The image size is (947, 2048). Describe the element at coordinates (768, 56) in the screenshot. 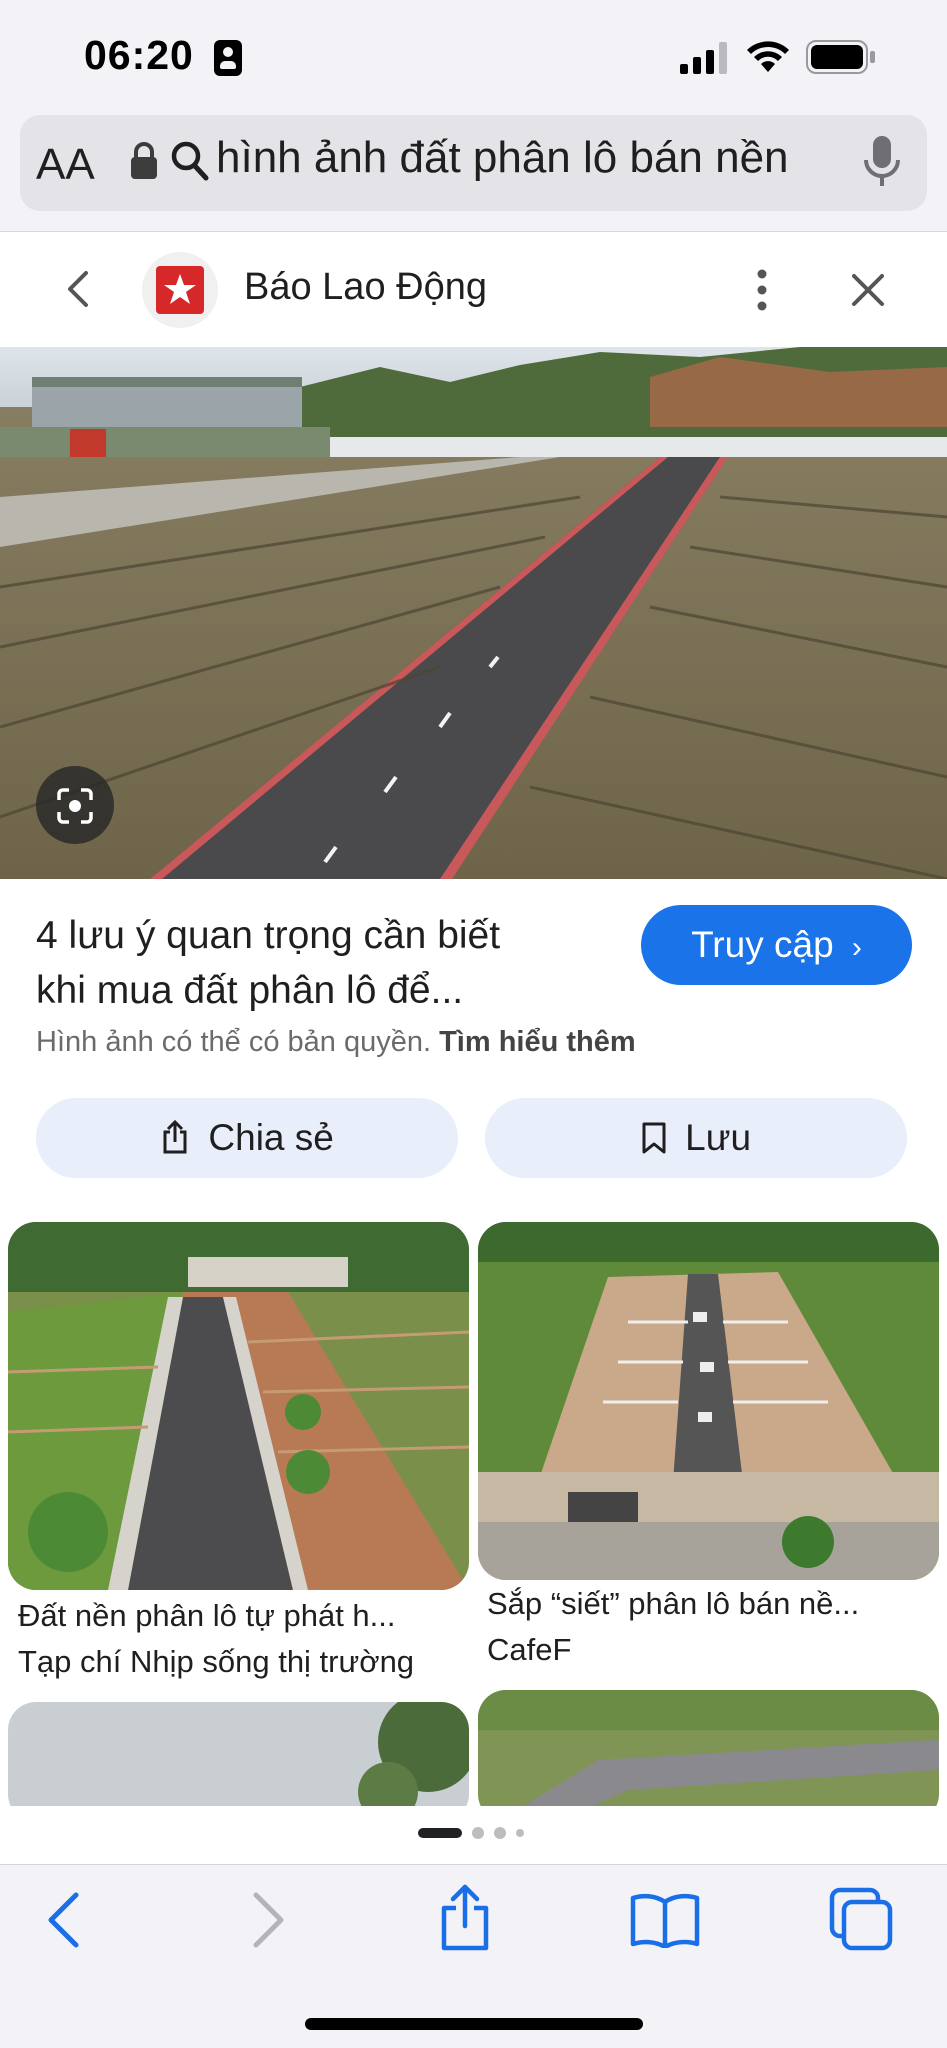

I see `wifi-icon` at that location.